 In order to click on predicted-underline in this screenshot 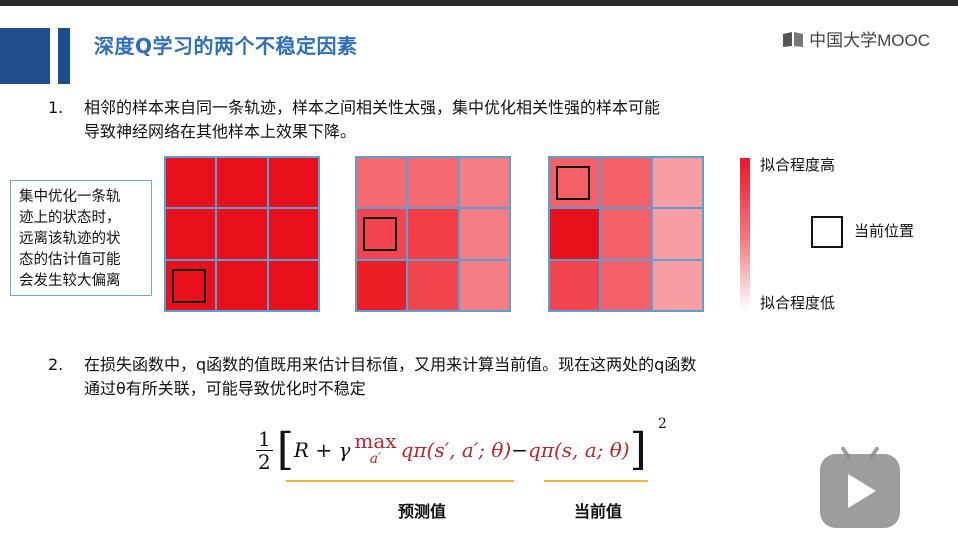, I will do `click(400, 481)`.